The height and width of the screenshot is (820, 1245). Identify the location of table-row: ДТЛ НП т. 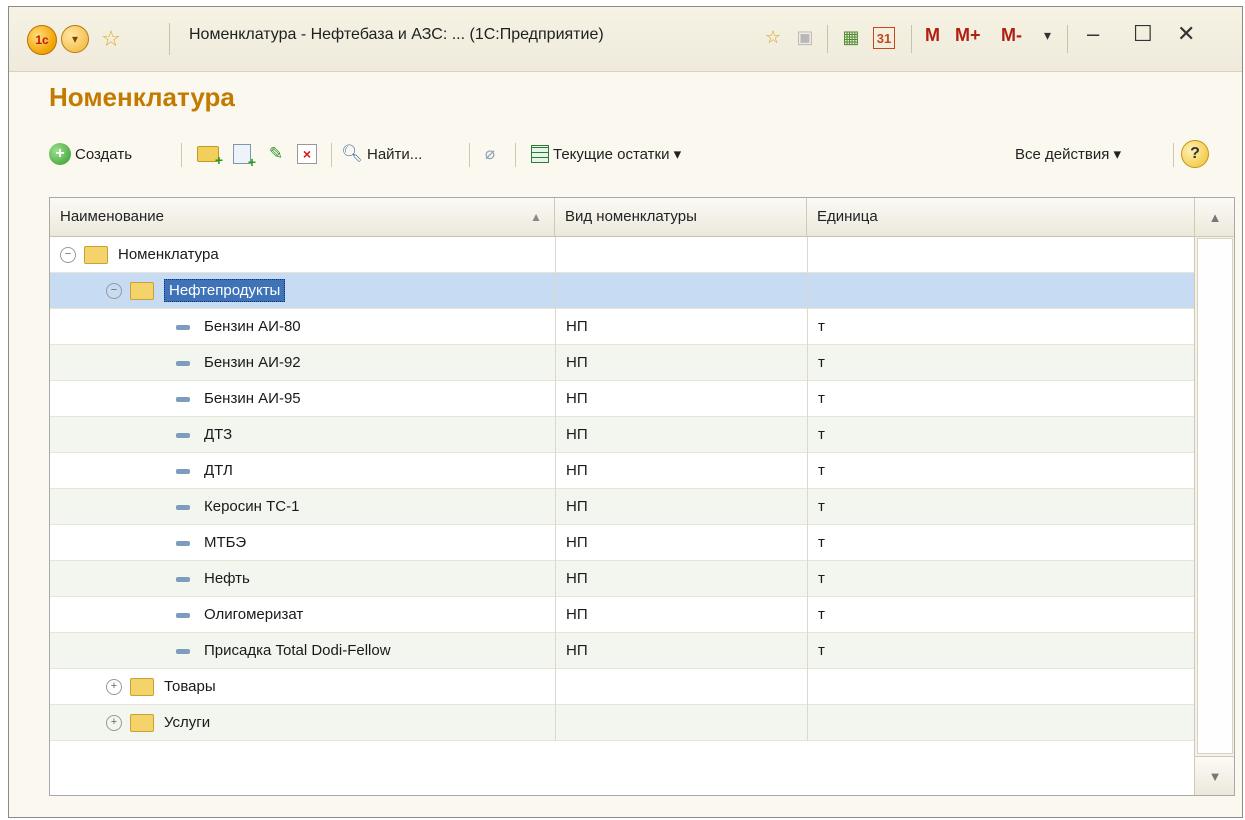
(622, 471).